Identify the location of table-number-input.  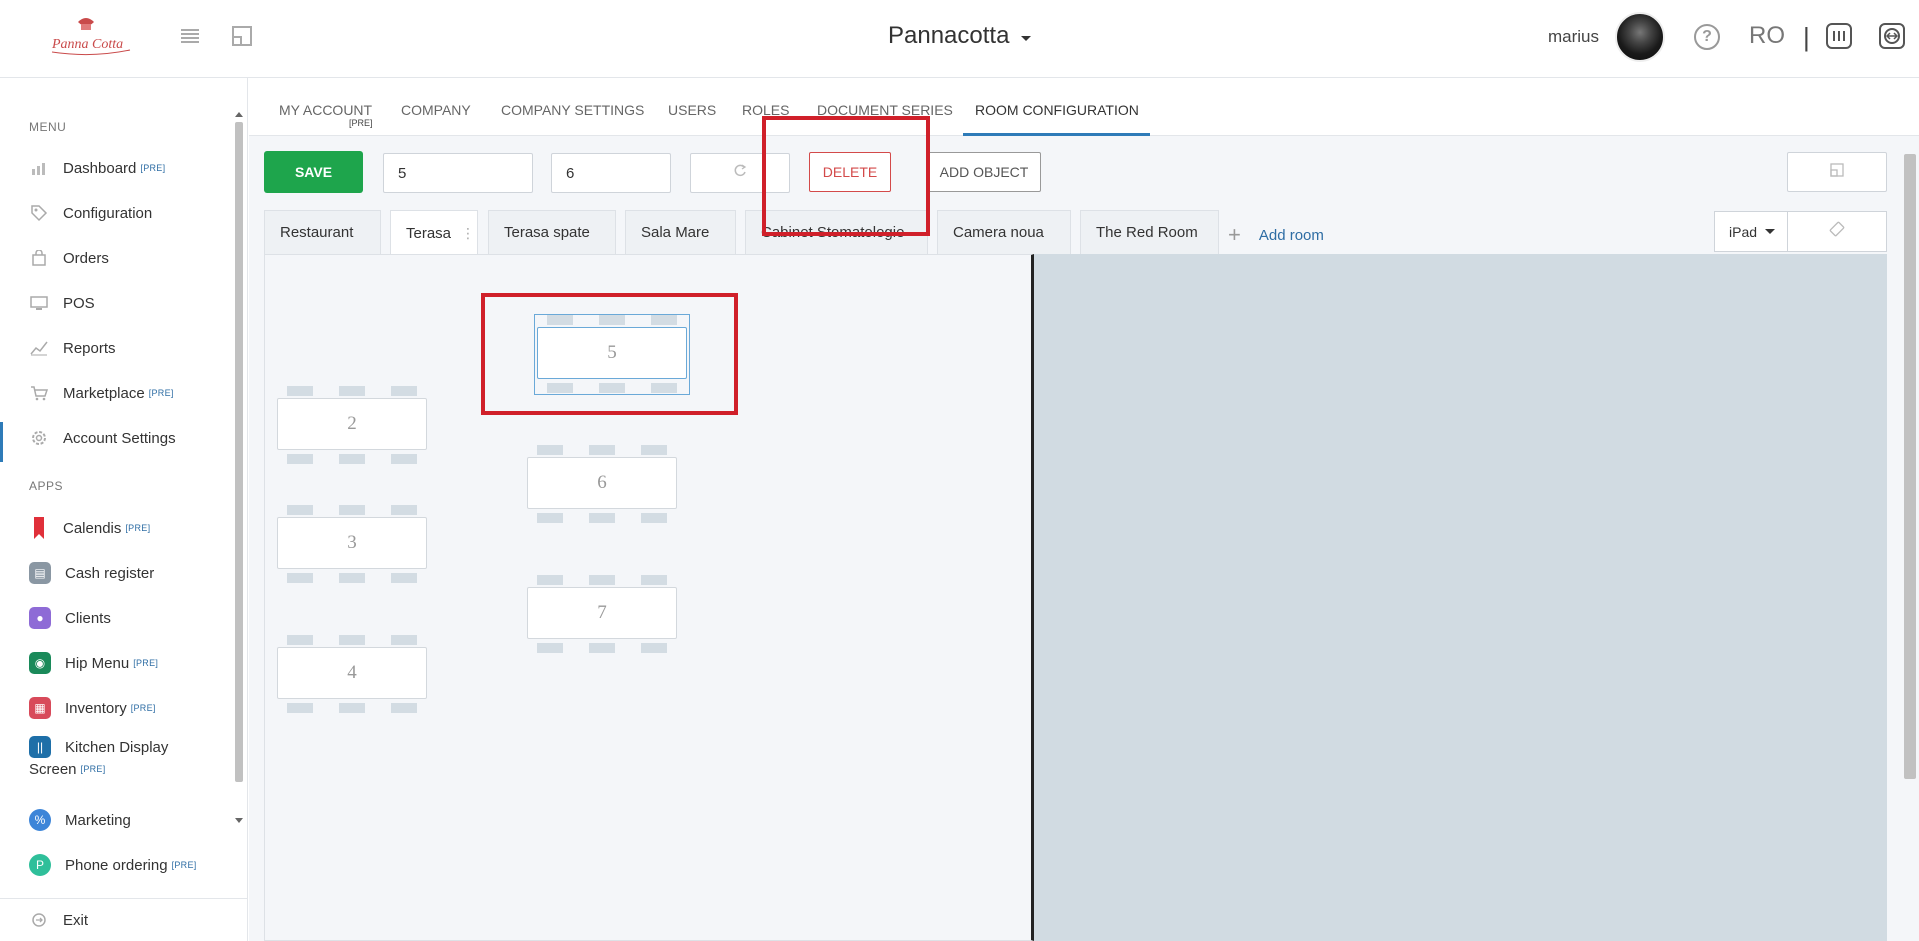
(458, 173).